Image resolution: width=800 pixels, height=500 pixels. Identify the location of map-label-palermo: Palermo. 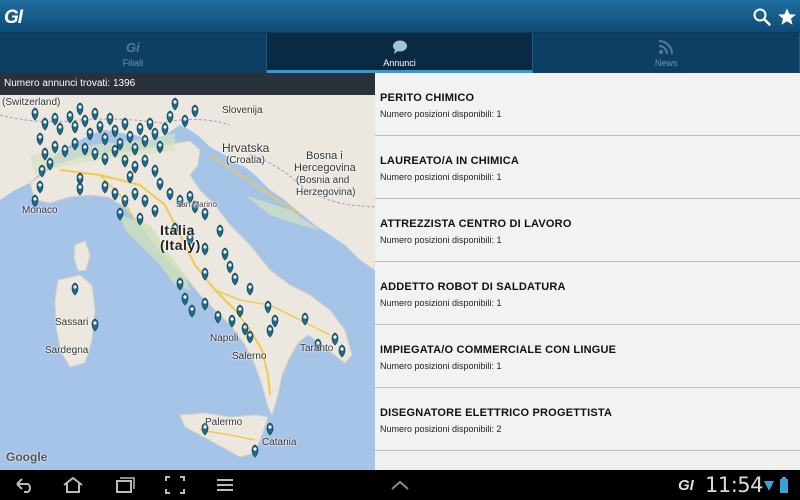
(224, 422).